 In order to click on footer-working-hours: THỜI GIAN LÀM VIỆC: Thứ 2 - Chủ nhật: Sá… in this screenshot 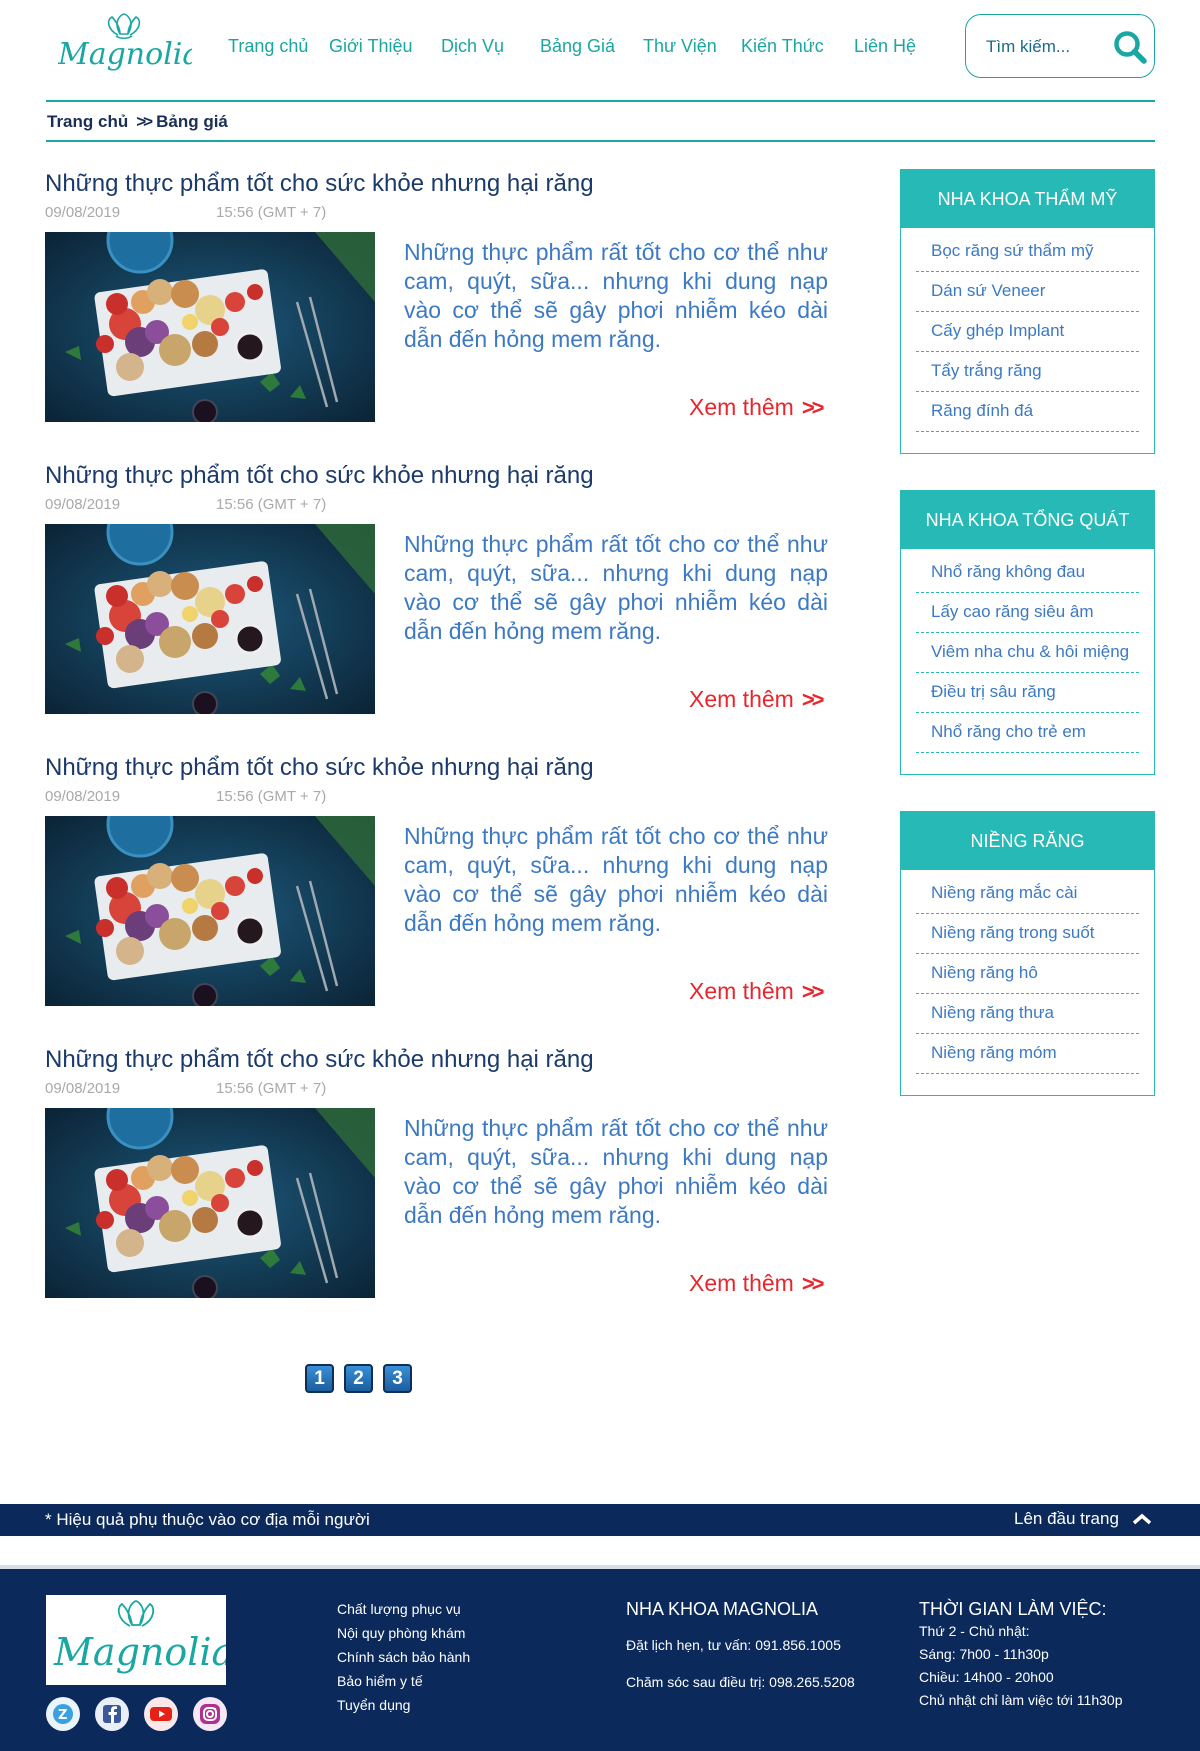, I will do `click(1020, 1655)`.